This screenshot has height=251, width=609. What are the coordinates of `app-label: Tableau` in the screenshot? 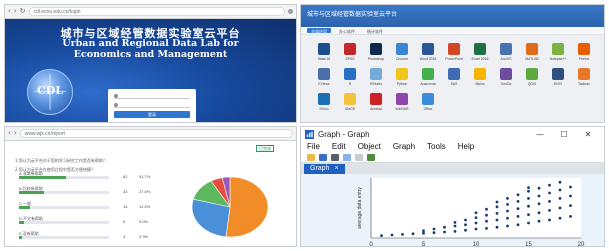 It's located at (584, 84).